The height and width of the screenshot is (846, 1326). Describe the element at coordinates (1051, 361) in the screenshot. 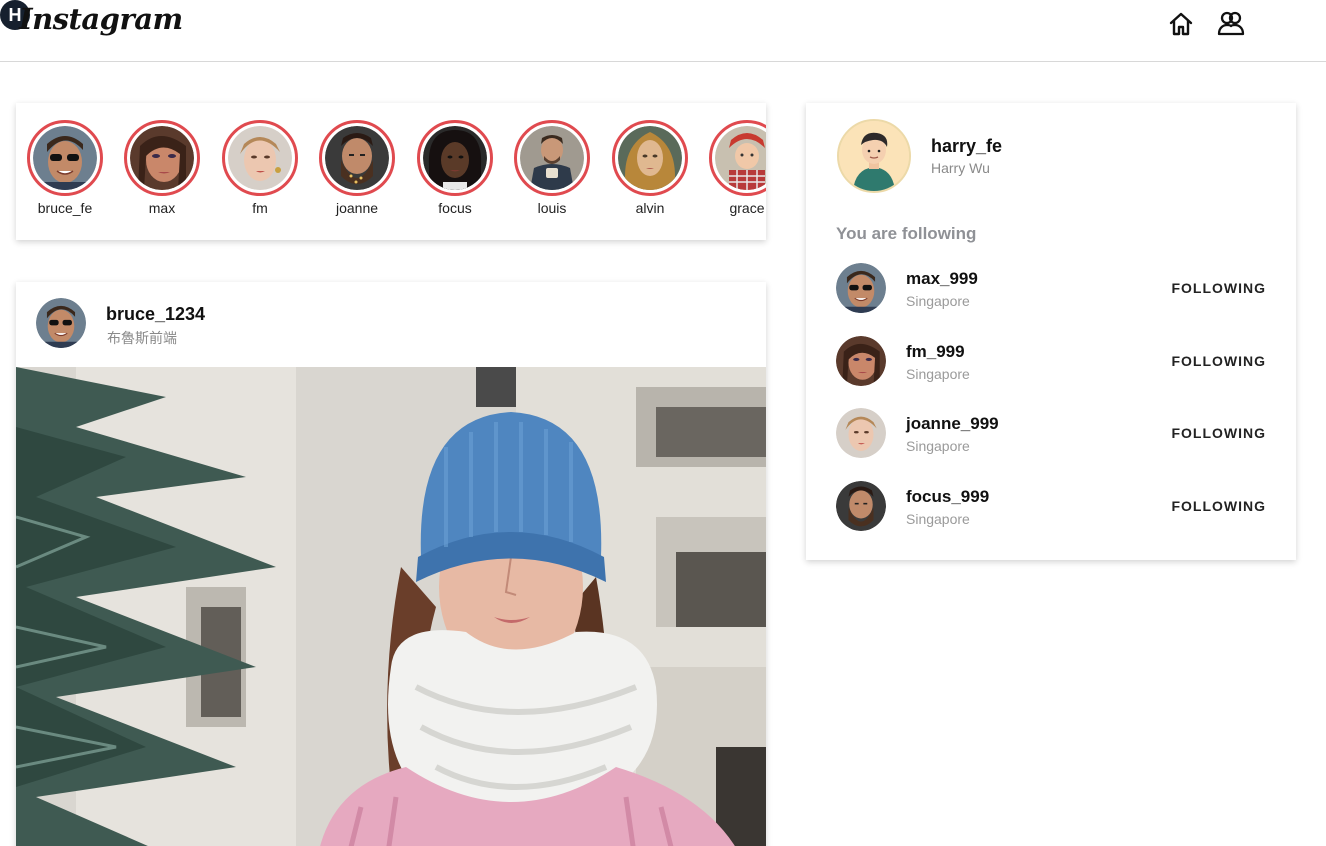

I see `following-row: fm_999 Singapore FOLLOWING` at that location.